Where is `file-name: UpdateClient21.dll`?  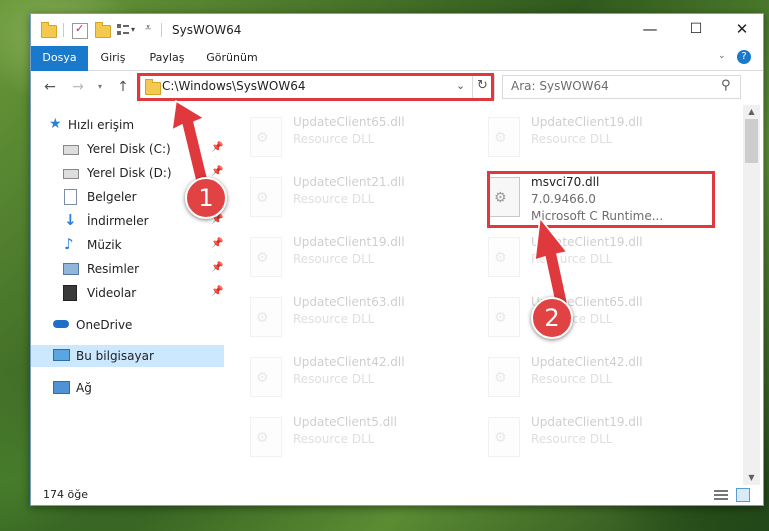
file-name: UpdateClient21.dll is located at coordinates (349, 182).